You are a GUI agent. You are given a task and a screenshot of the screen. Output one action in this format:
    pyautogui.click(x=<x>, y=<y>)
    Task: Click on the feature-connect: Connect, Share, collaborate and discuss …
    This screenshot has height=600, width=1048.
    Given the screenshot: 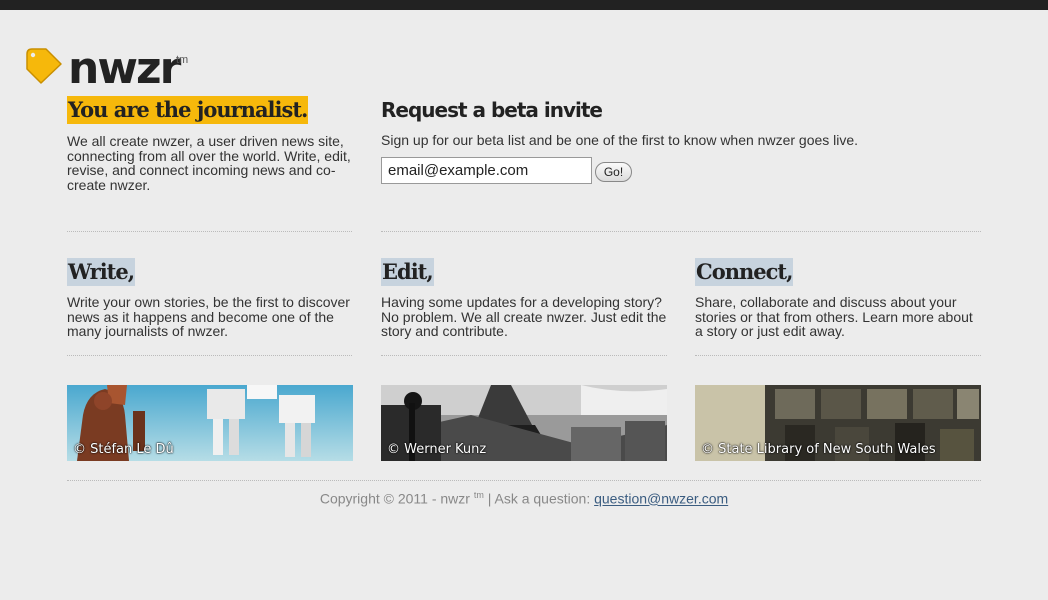 What is the action you would take?
    pyautogui.click(x=838, y=298)
    